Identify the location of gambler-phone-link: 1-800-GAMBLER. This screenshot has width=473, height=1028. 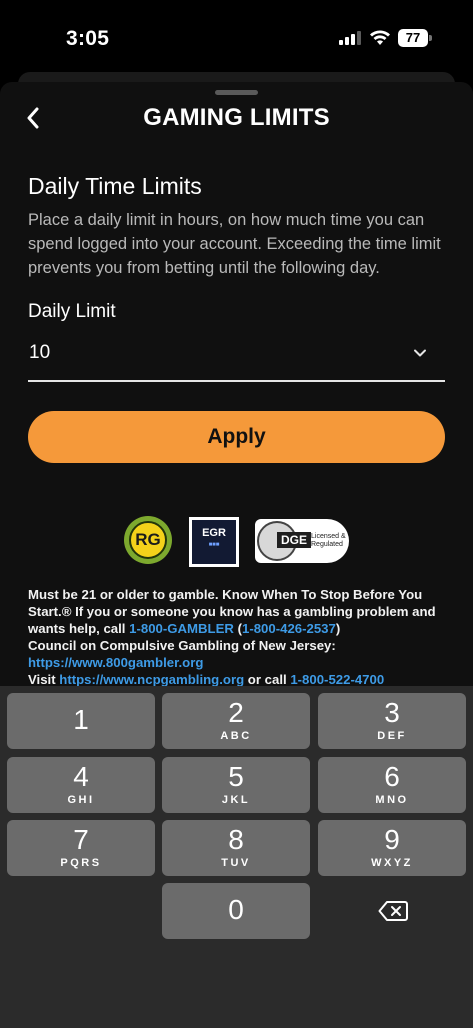
(181, 628).